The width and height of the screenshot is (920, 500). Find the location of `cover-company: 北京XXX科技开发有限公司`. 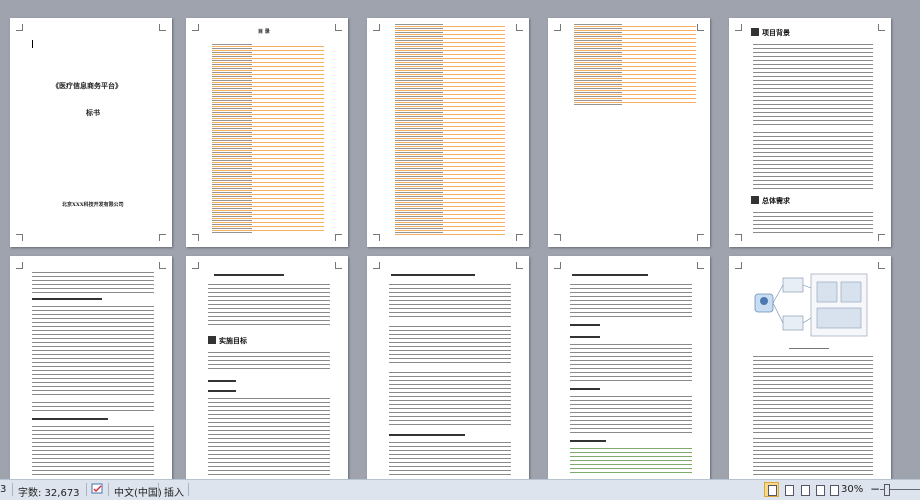

cover-company: 北京XXX科技开发有限公司 is located at coordinates (93, 205).